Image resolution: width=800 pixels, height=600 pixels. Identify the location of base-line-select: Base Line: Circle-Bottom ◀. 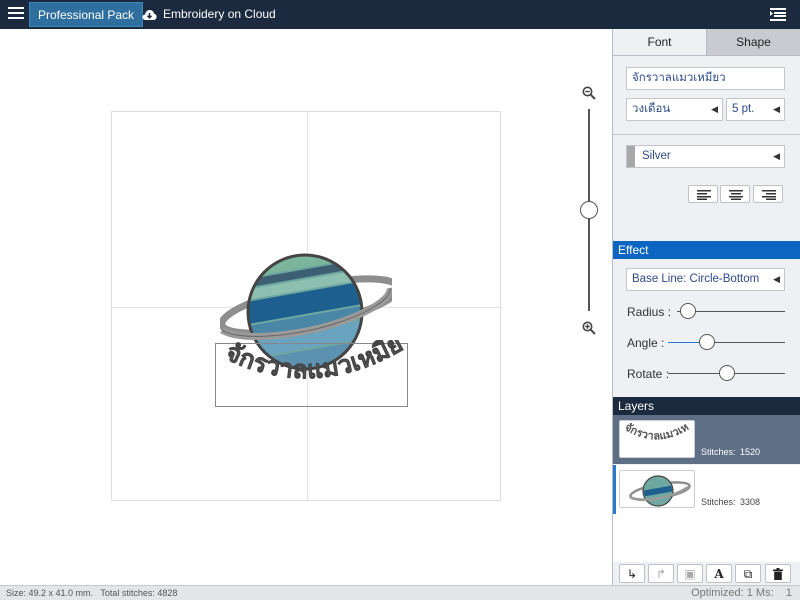
(705, 279).